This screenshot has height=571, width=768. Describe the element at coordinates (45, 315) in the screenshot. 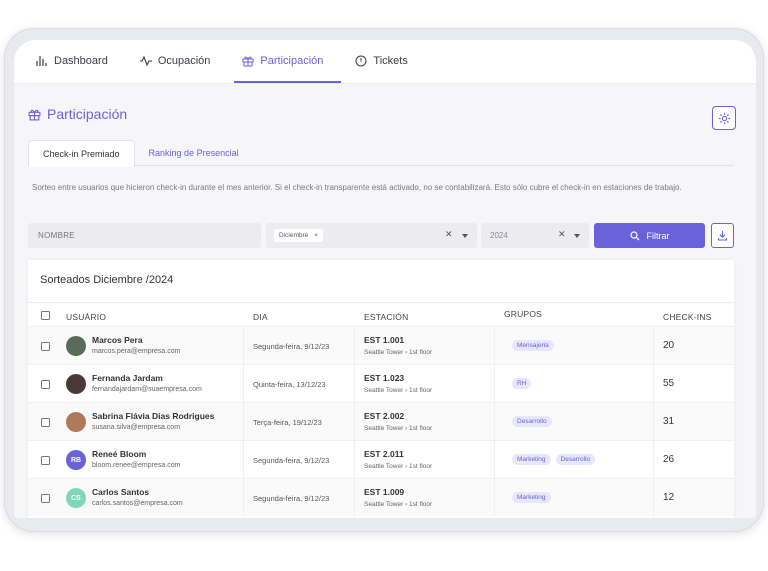

I see `select-all-checkbox` at that location.